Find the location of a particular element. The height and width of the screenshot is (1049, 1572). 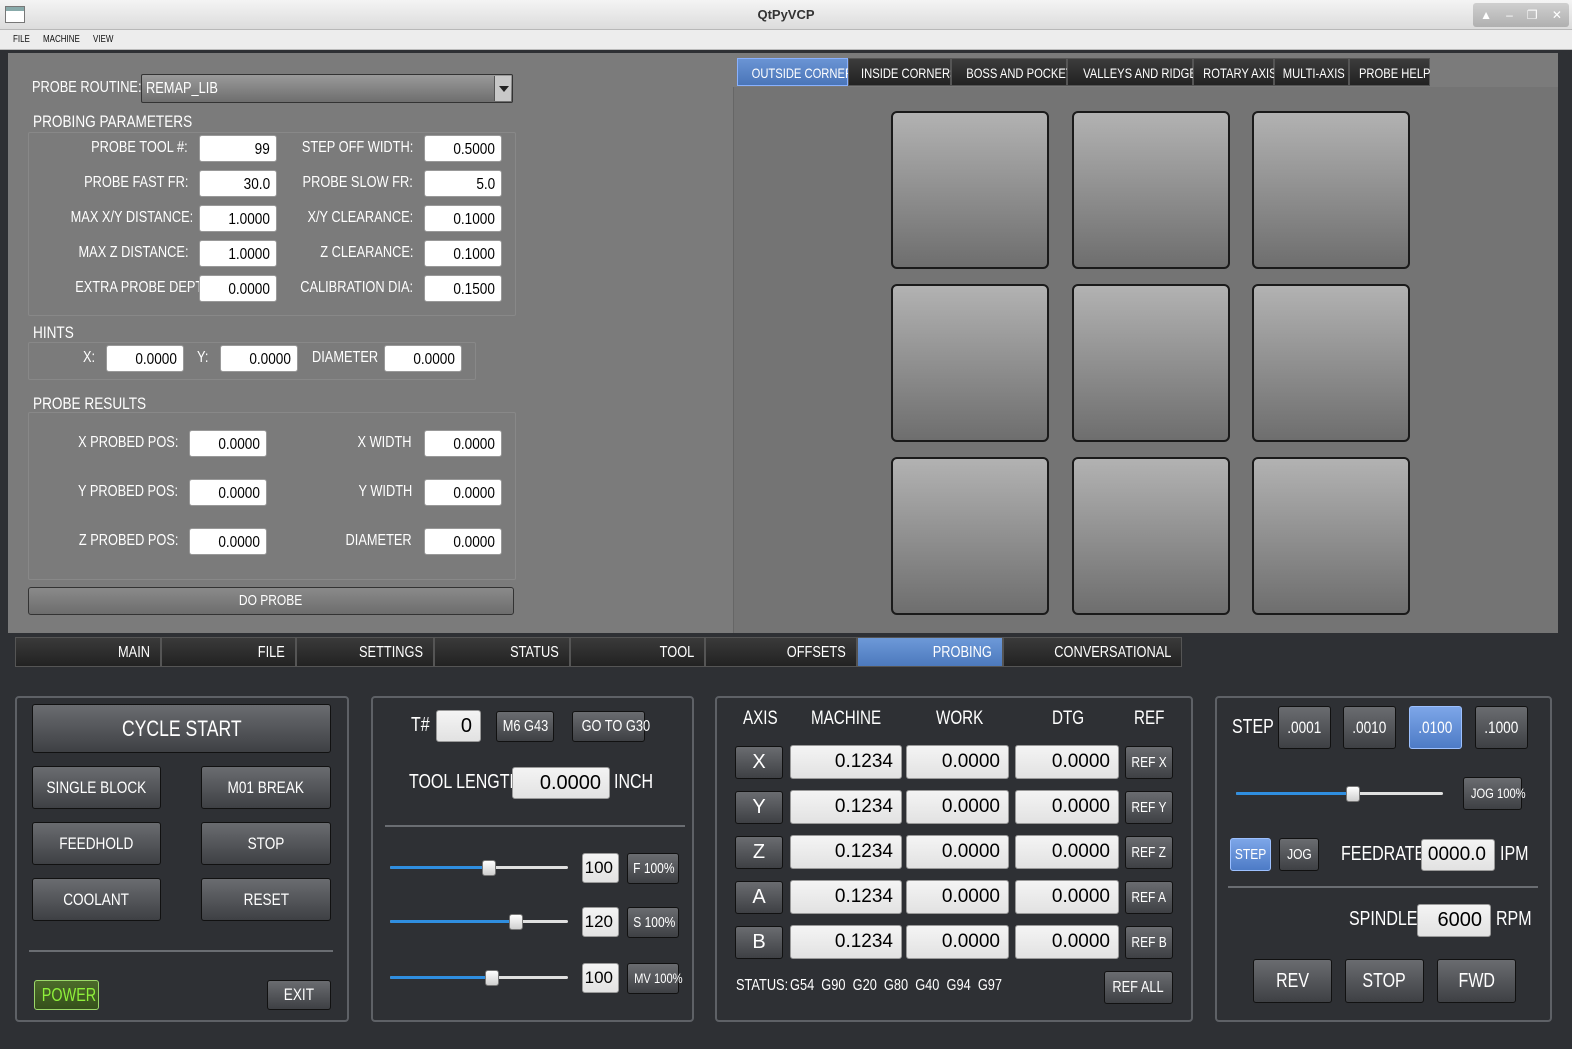

hint-x-field: 0.0000 is located at coordinates (145, 358).